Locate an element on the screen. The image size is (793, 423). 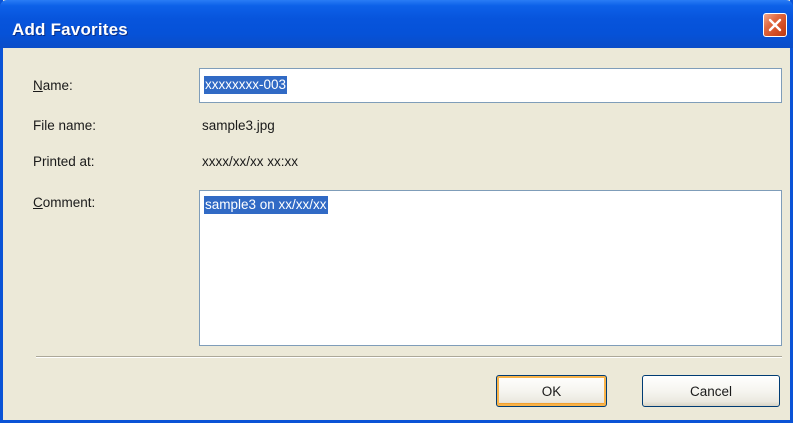
ok-button: OK is located at coordinates (551, 391).